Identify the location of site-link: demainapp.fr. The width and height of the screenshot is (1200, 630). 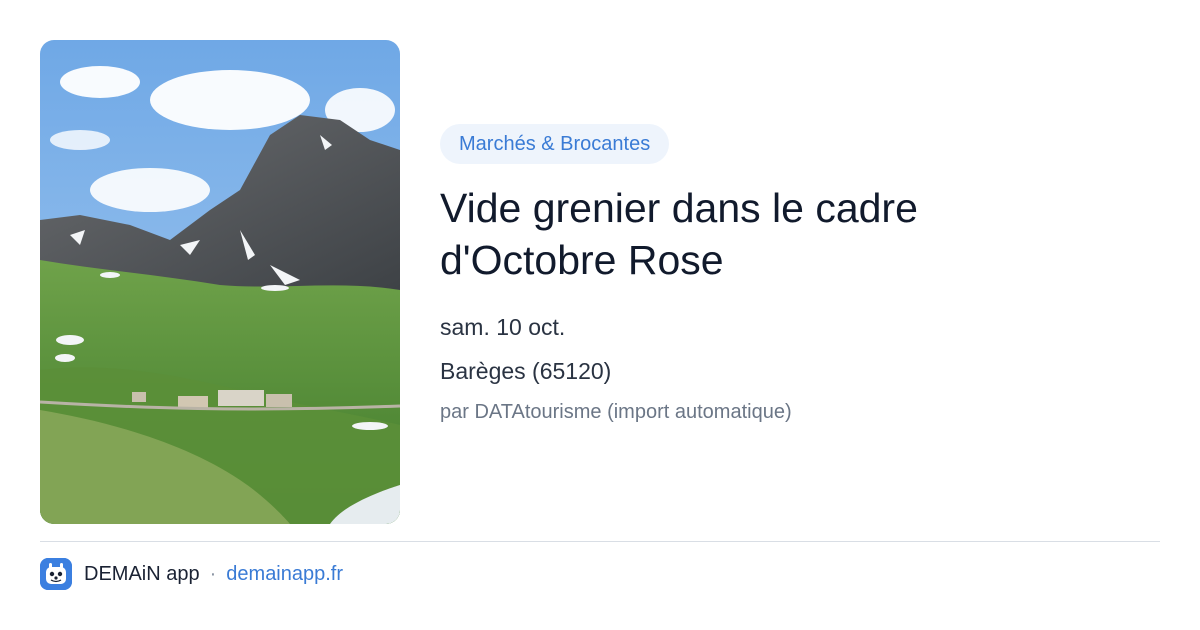
(284, 574).